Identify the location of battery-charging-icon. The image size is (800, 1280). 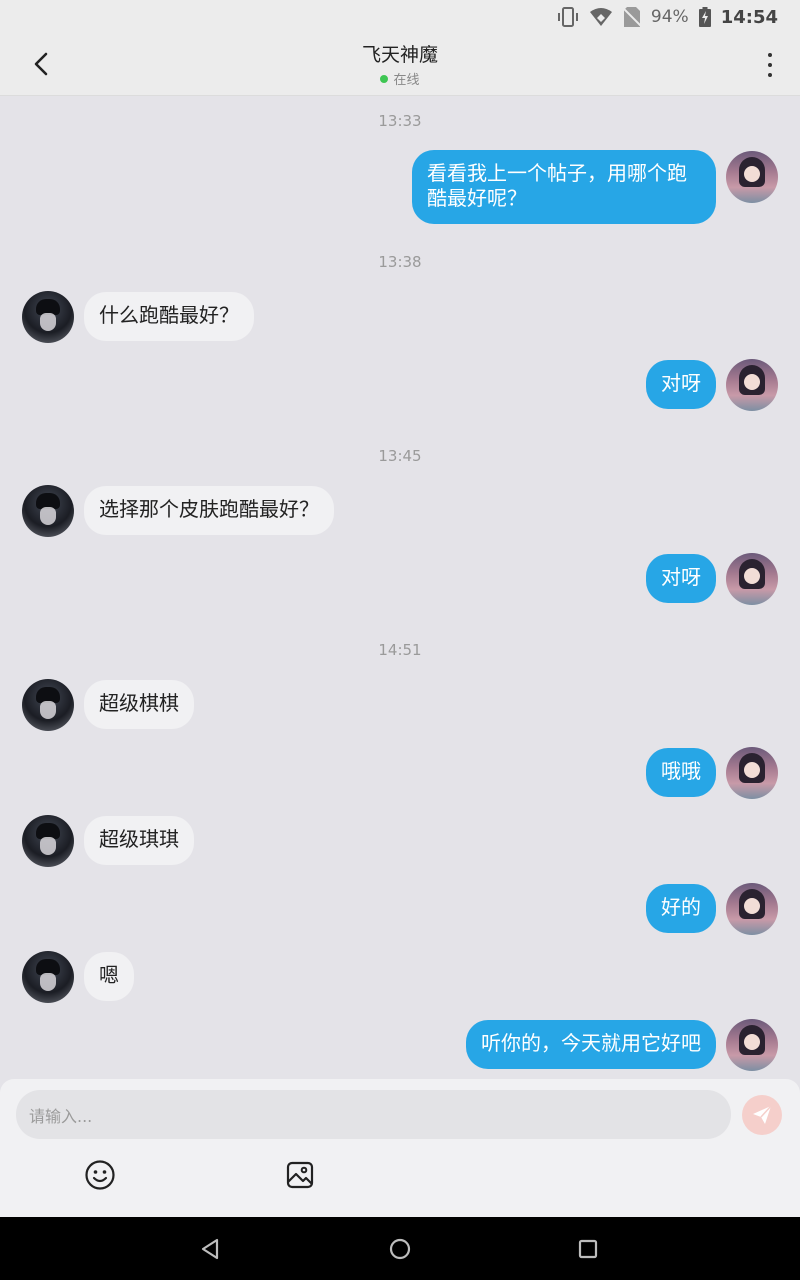
(704, 17).